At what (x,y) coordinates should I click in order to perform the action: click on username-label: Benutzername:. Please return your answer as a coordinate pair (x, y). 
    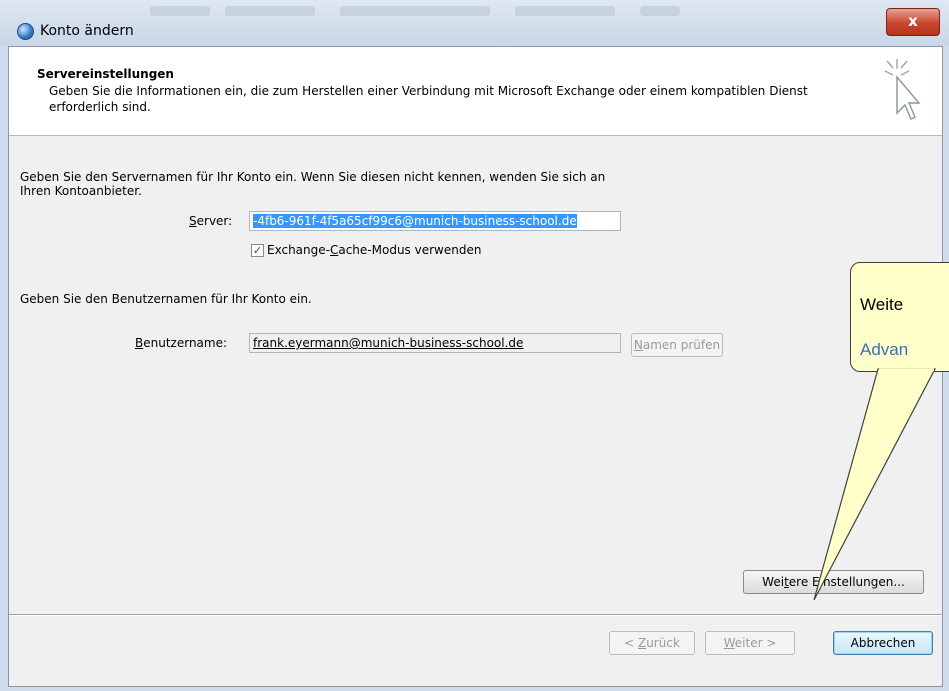
    Looking at the image, I should click on (181, 343).